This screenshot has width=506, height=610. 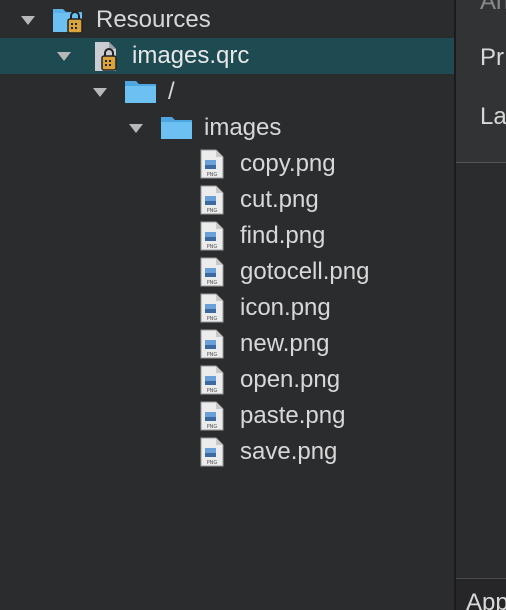 What do you see at coordinates (191, 55) in the screenshot?
I see `tree-item-label: images.qrc` at bounding box center [191, 55].